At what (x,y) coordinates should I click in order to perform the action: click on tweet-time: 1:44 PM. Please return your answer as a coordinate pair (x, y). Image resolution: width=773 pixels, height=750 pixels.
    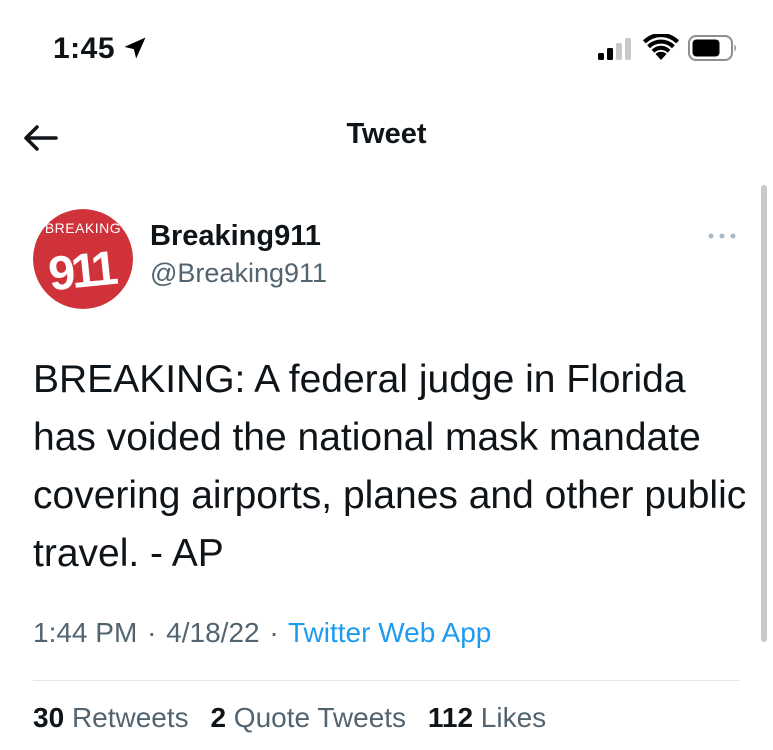
    Looking at the image, I should click on (85, 632).